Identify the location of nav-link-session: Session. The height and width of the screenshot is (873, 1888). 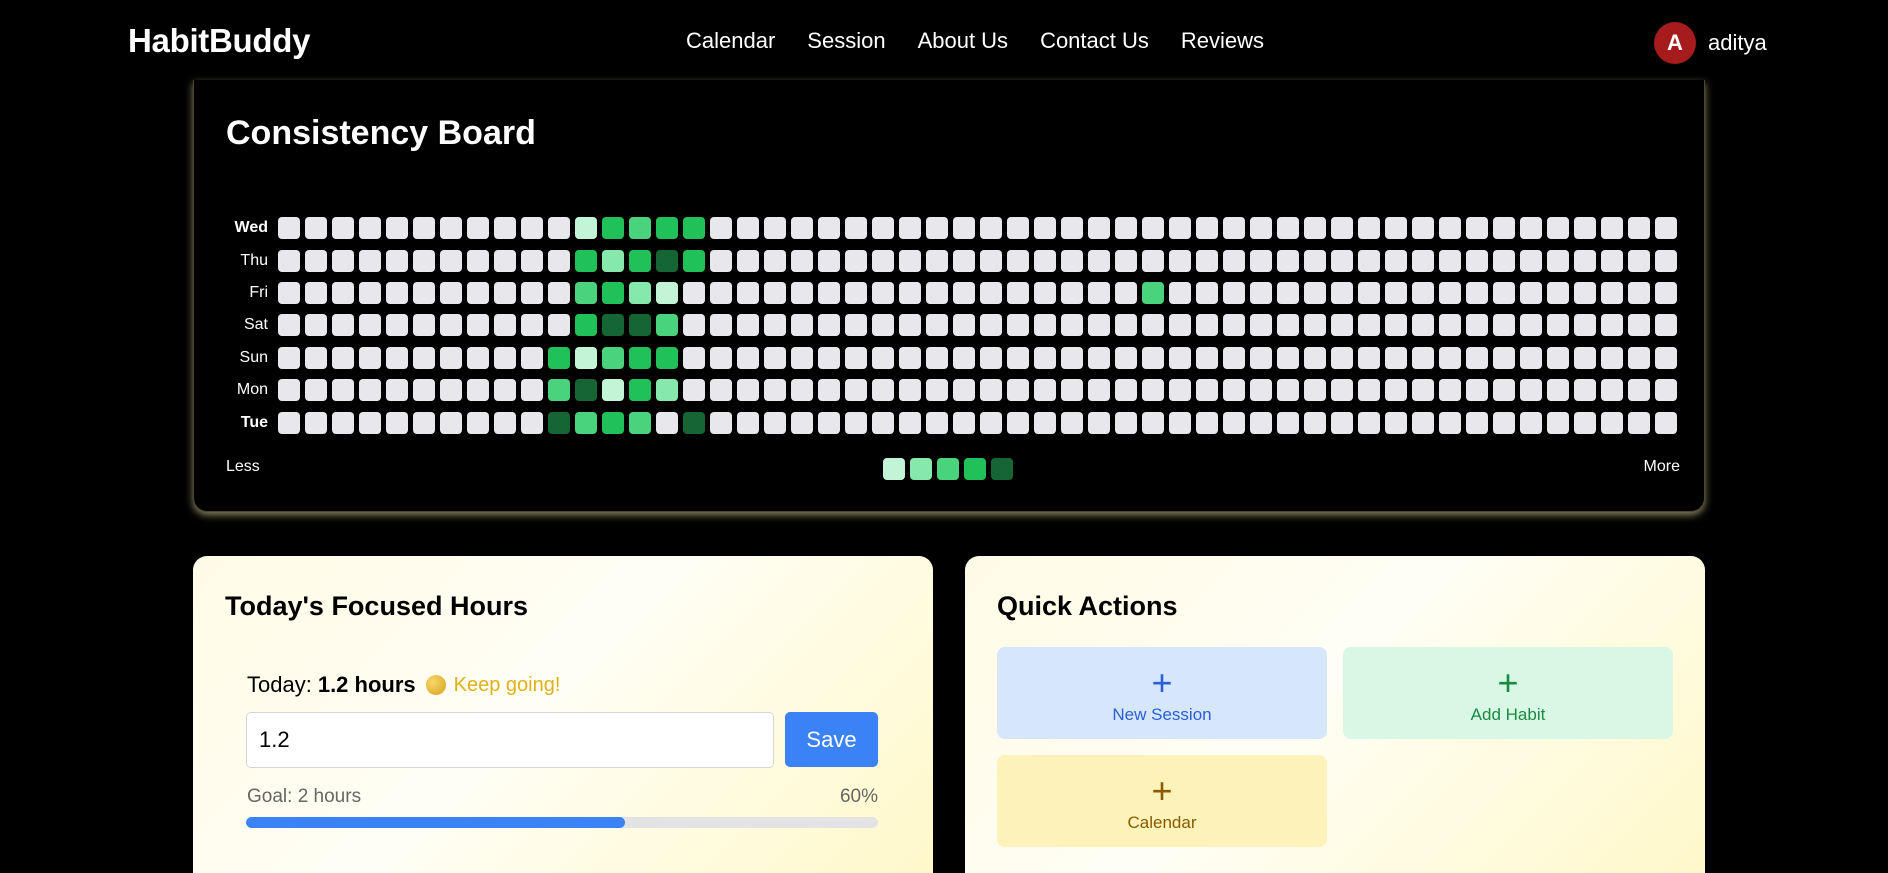
(846, 41).